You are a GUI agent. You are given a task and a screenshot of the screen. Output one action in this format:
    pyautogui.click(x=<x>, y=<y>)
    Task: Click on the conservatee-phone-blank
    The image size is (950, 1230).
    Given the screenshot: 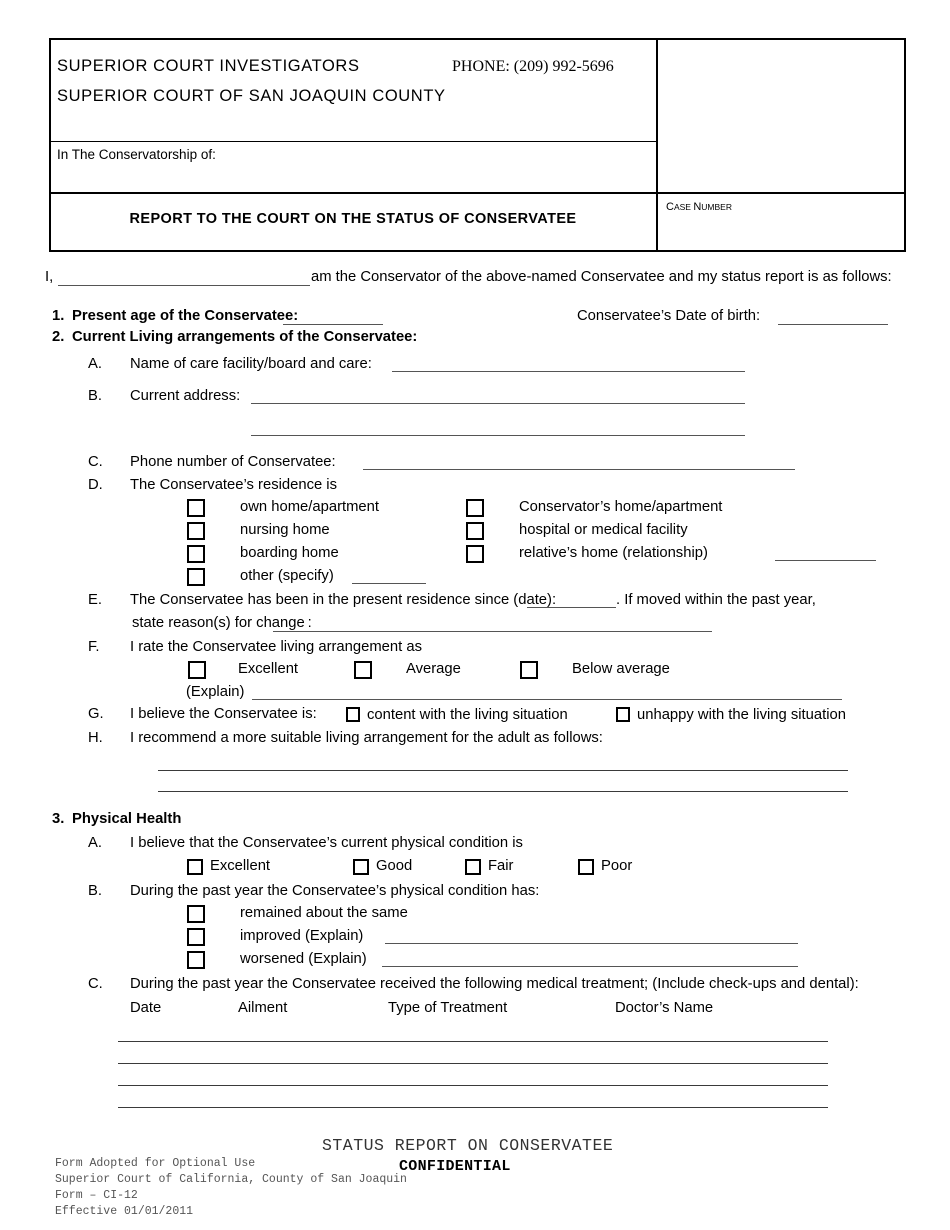 What is the action you would take?
    pyautogui.click(x=579, y=469)
    